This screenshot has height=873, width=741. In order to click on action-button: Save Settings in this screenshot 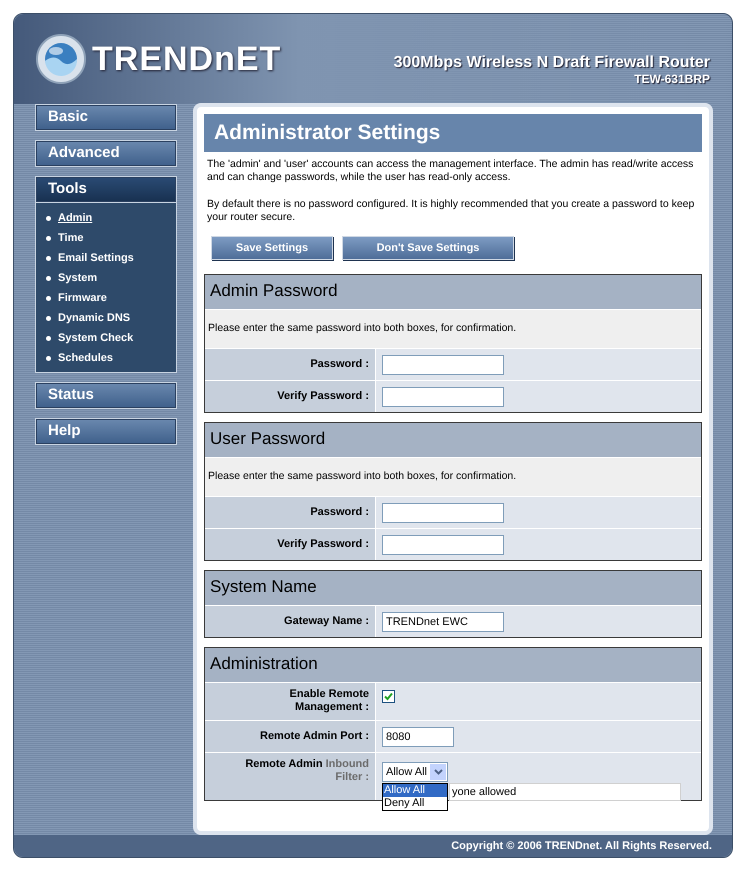, I will do `click(272, 248)`.